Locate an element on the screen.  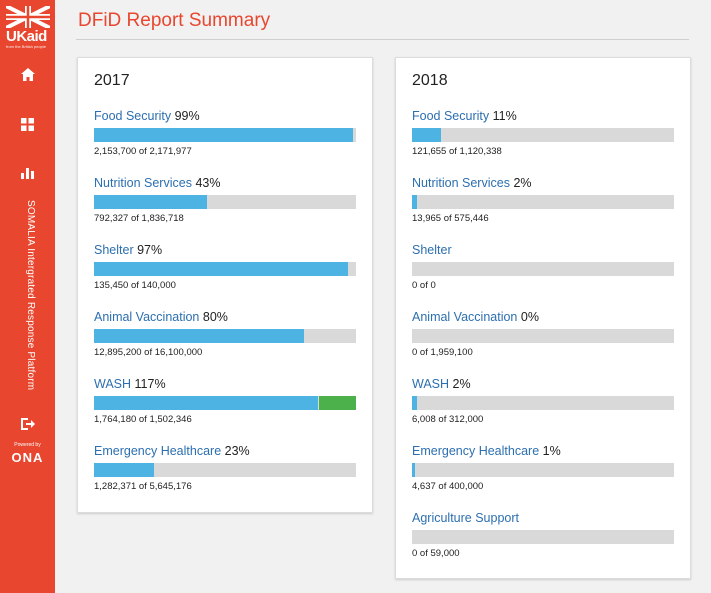
metric-item: Shelter 97% 135,450 of 140,000 is located at coordinates (225, 266).